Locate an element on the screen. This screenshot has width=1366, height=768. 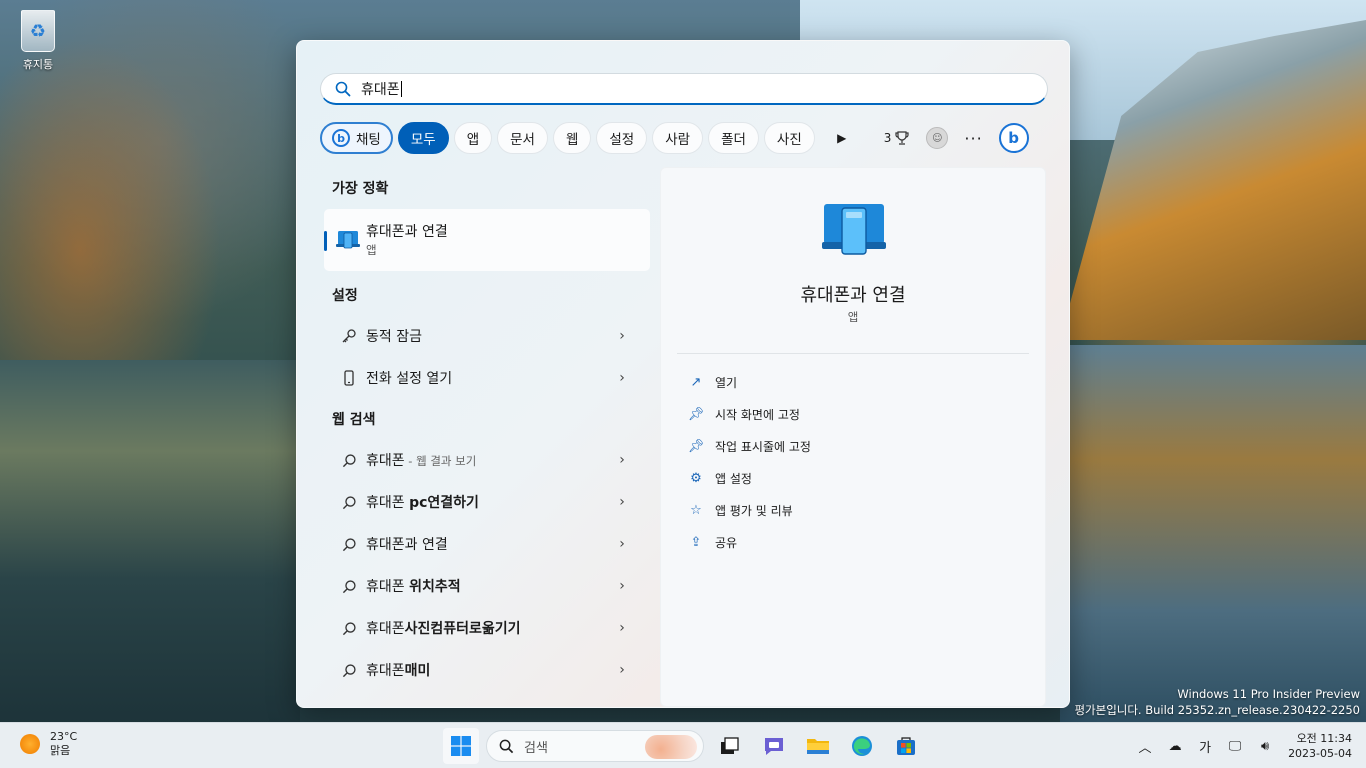
filter-web: 웹 is located at coordinates (572, 138).